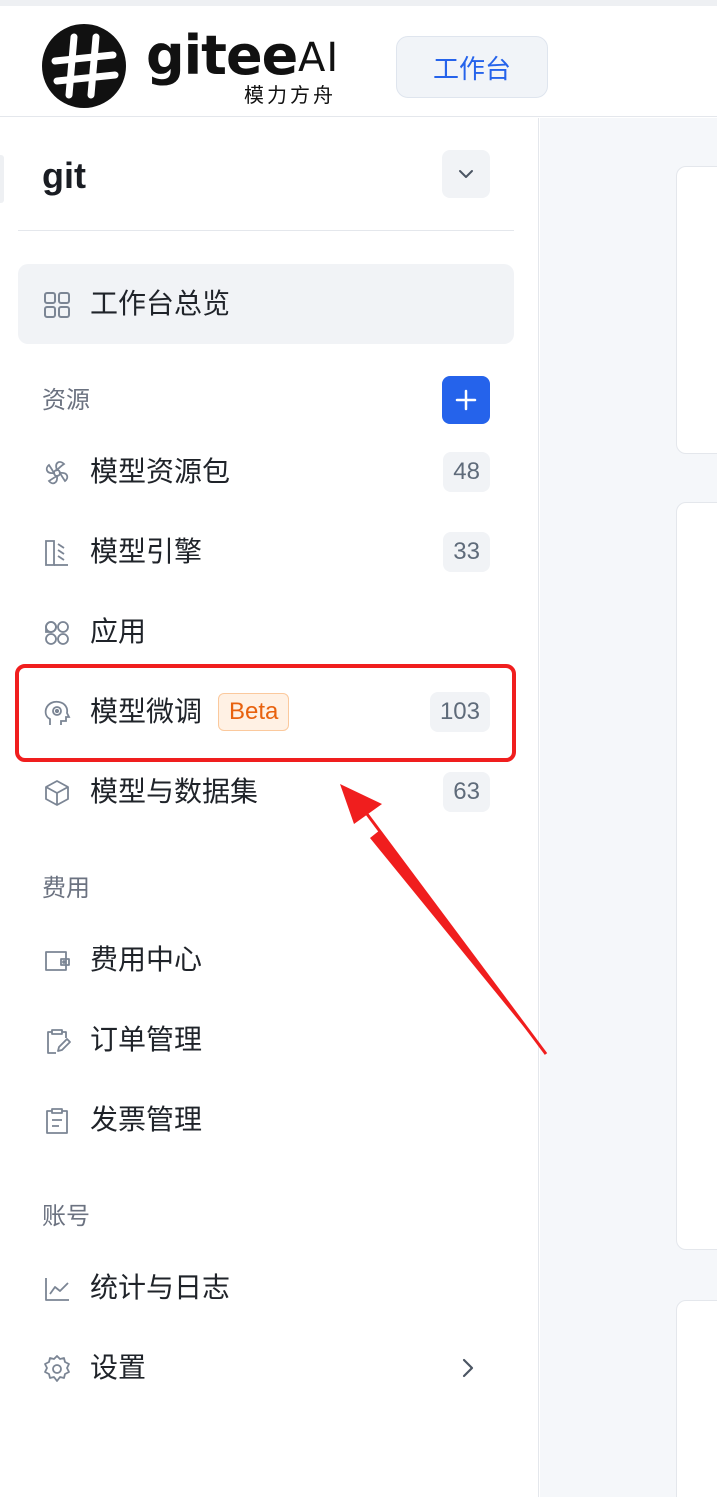 The width and height of the screenshot is (717, 1497). Describe the element at coordinates (146, 1119) in the screenshot. I see `nav-label: 发票管理` at that location.